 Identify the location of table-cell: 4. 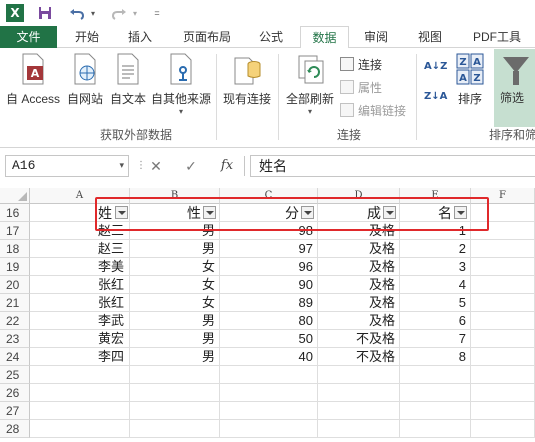
(435, 285).